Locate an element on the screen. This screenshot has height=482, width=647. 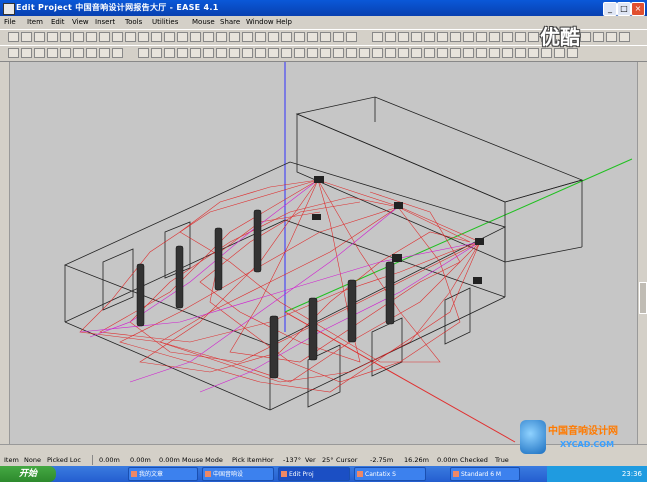
menu-utilities: Utilities is located at coordinates (165, 22).